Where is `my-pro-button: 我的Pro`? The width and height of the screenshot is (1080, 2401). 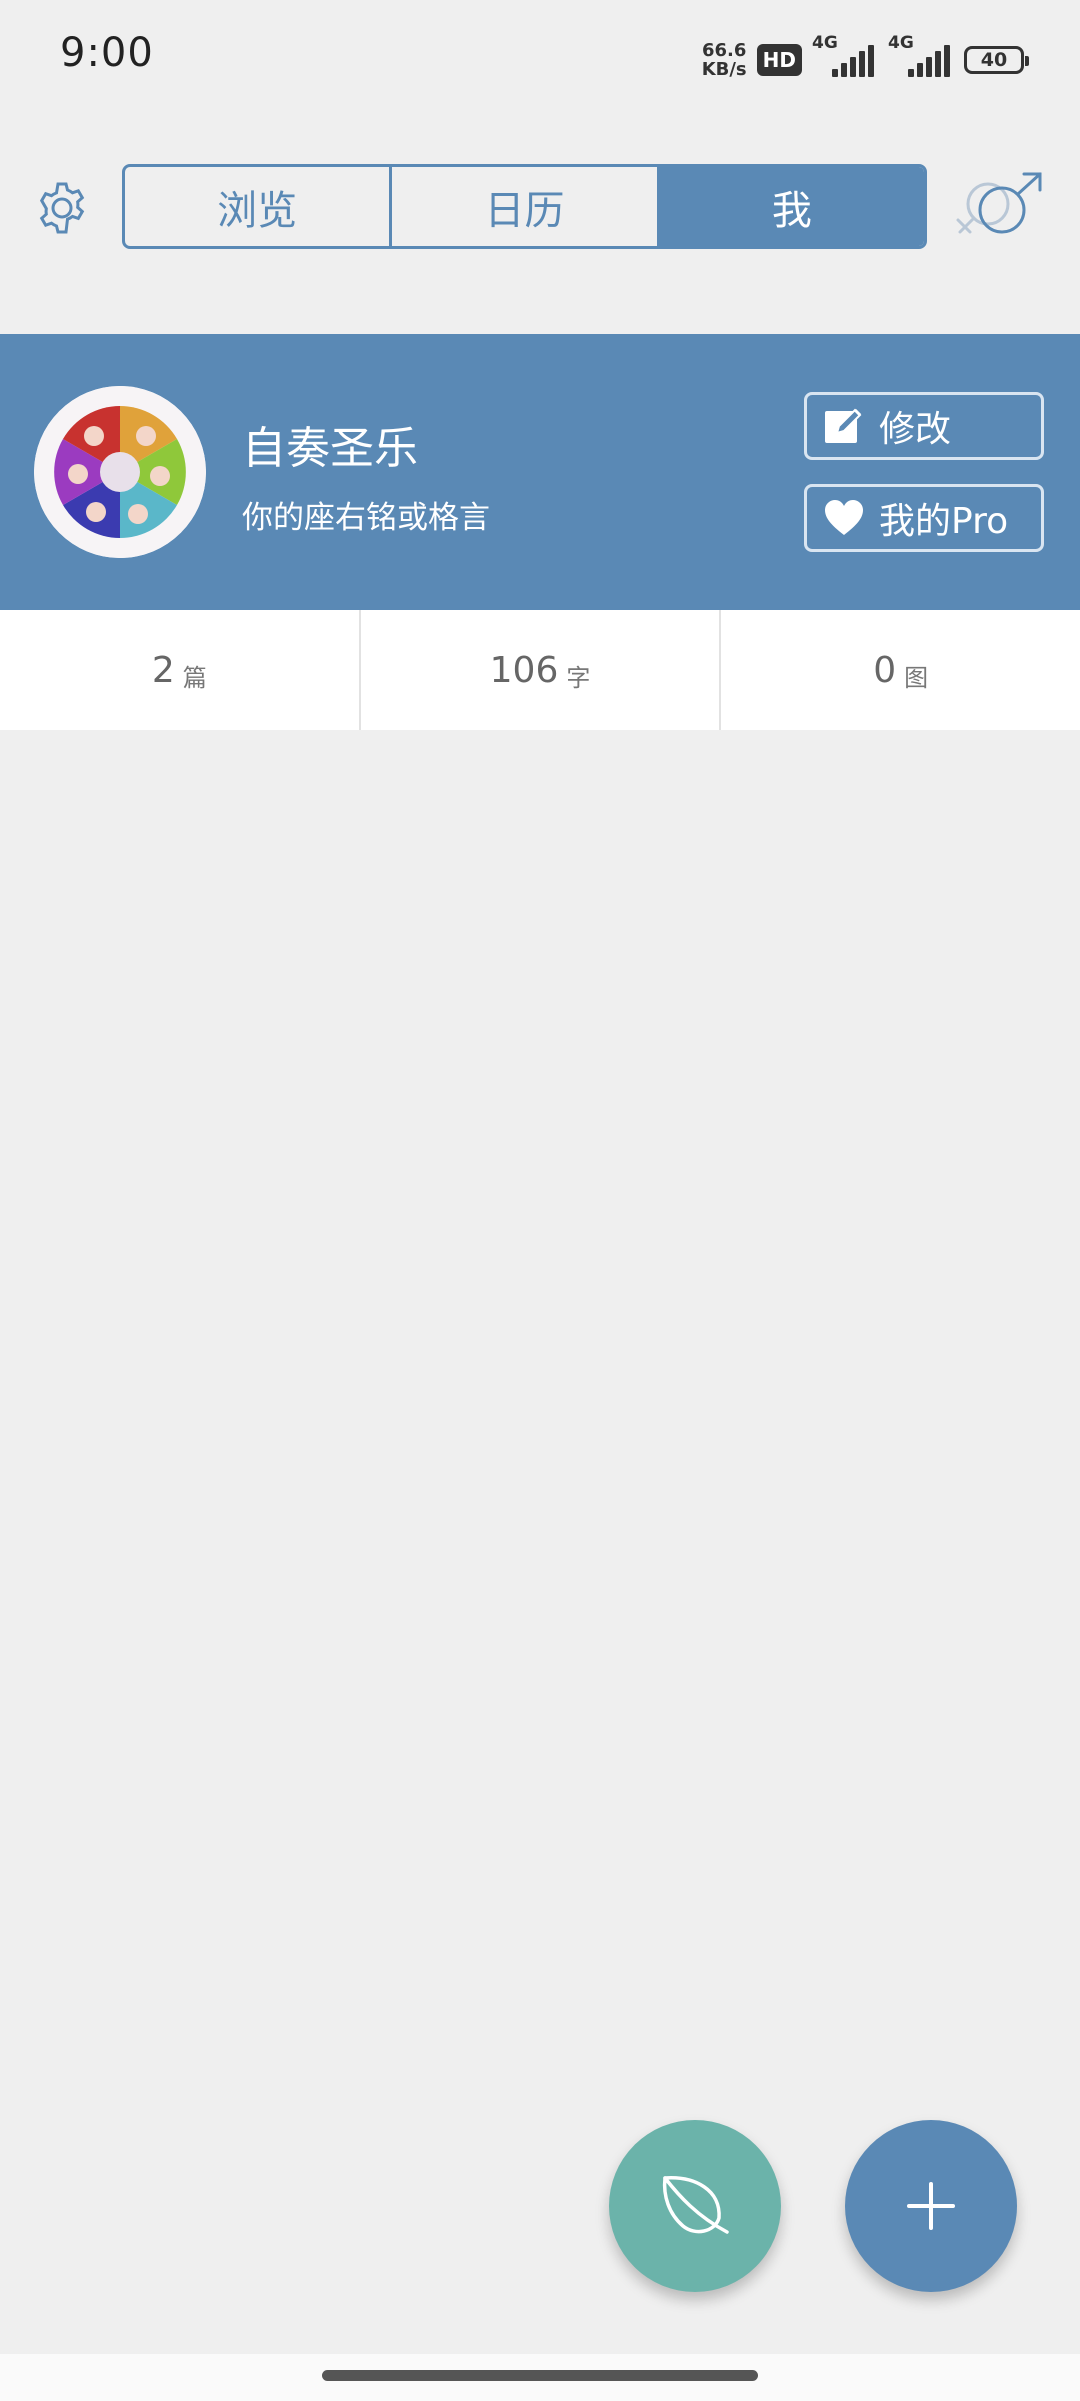 my-pro-button: 我的Pro is located at coordinates (924, 518).